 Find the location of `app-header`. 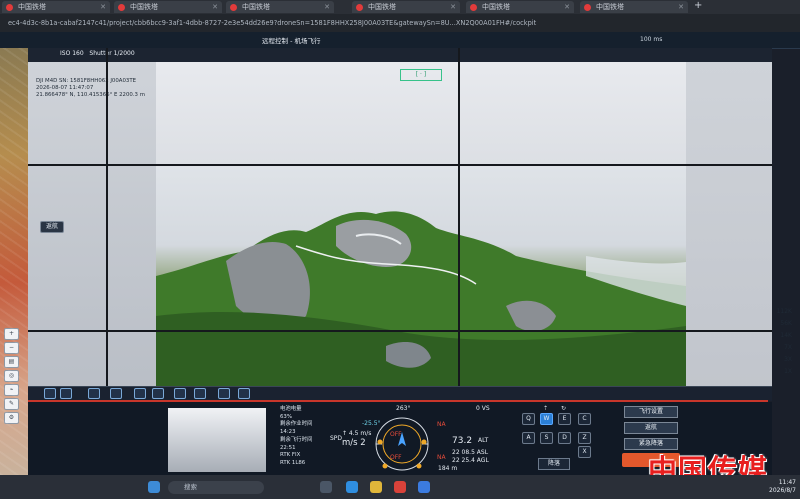

app-header is located at coordinates (400, 40).